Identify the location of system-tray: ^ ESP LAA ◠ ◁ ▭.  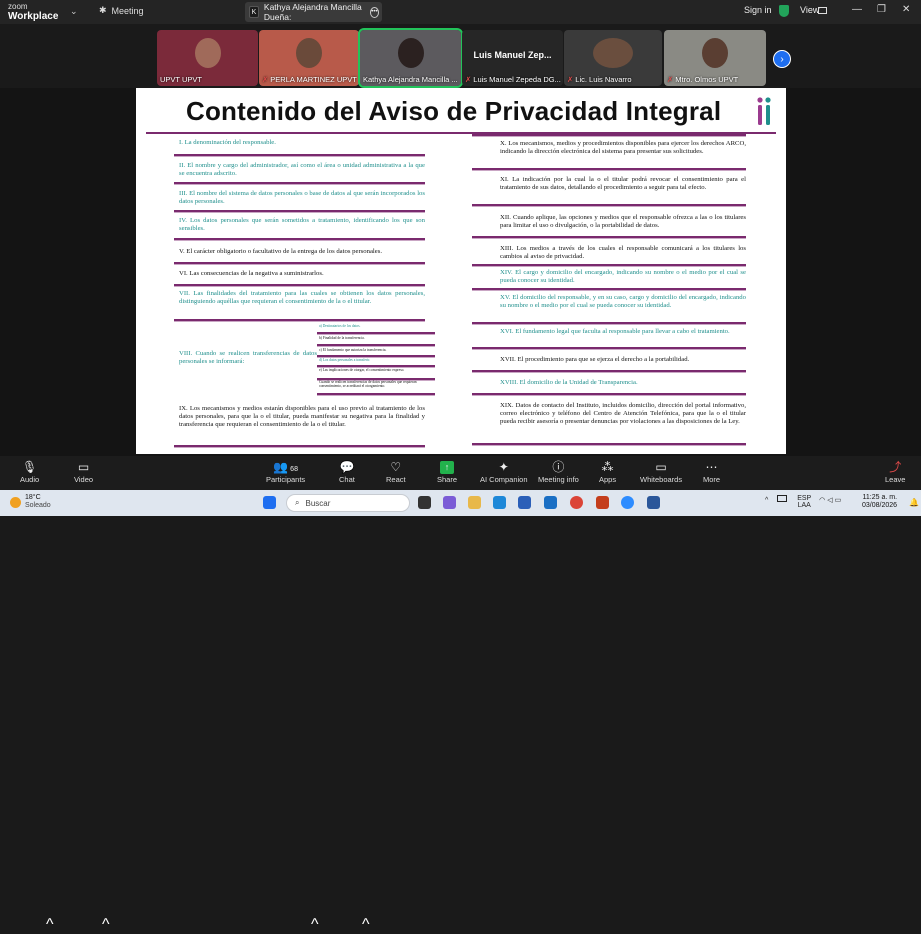
(803, 502).